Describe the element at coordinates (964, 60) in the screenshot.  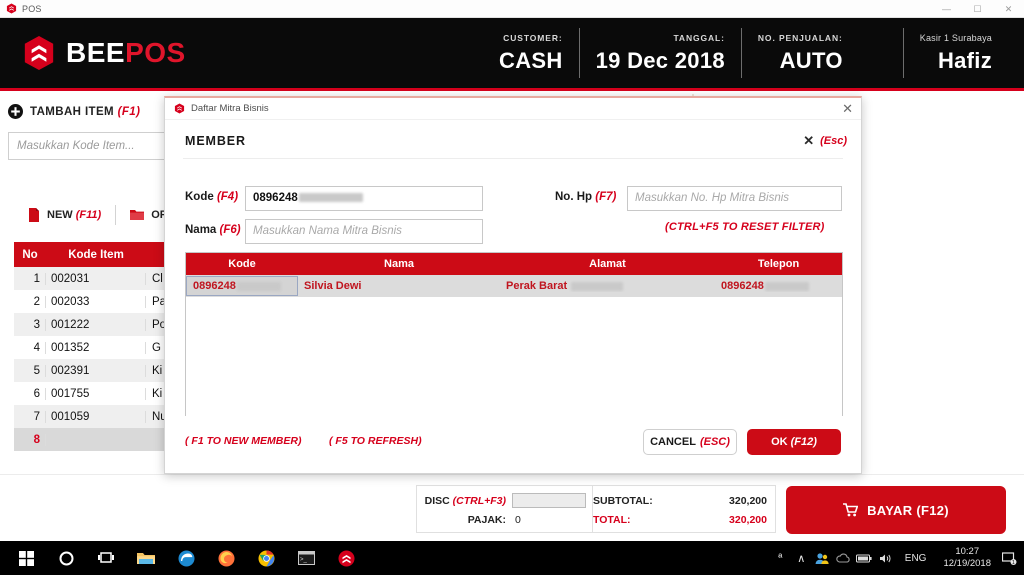
I see `kasir-value: Hafiz` at that location.